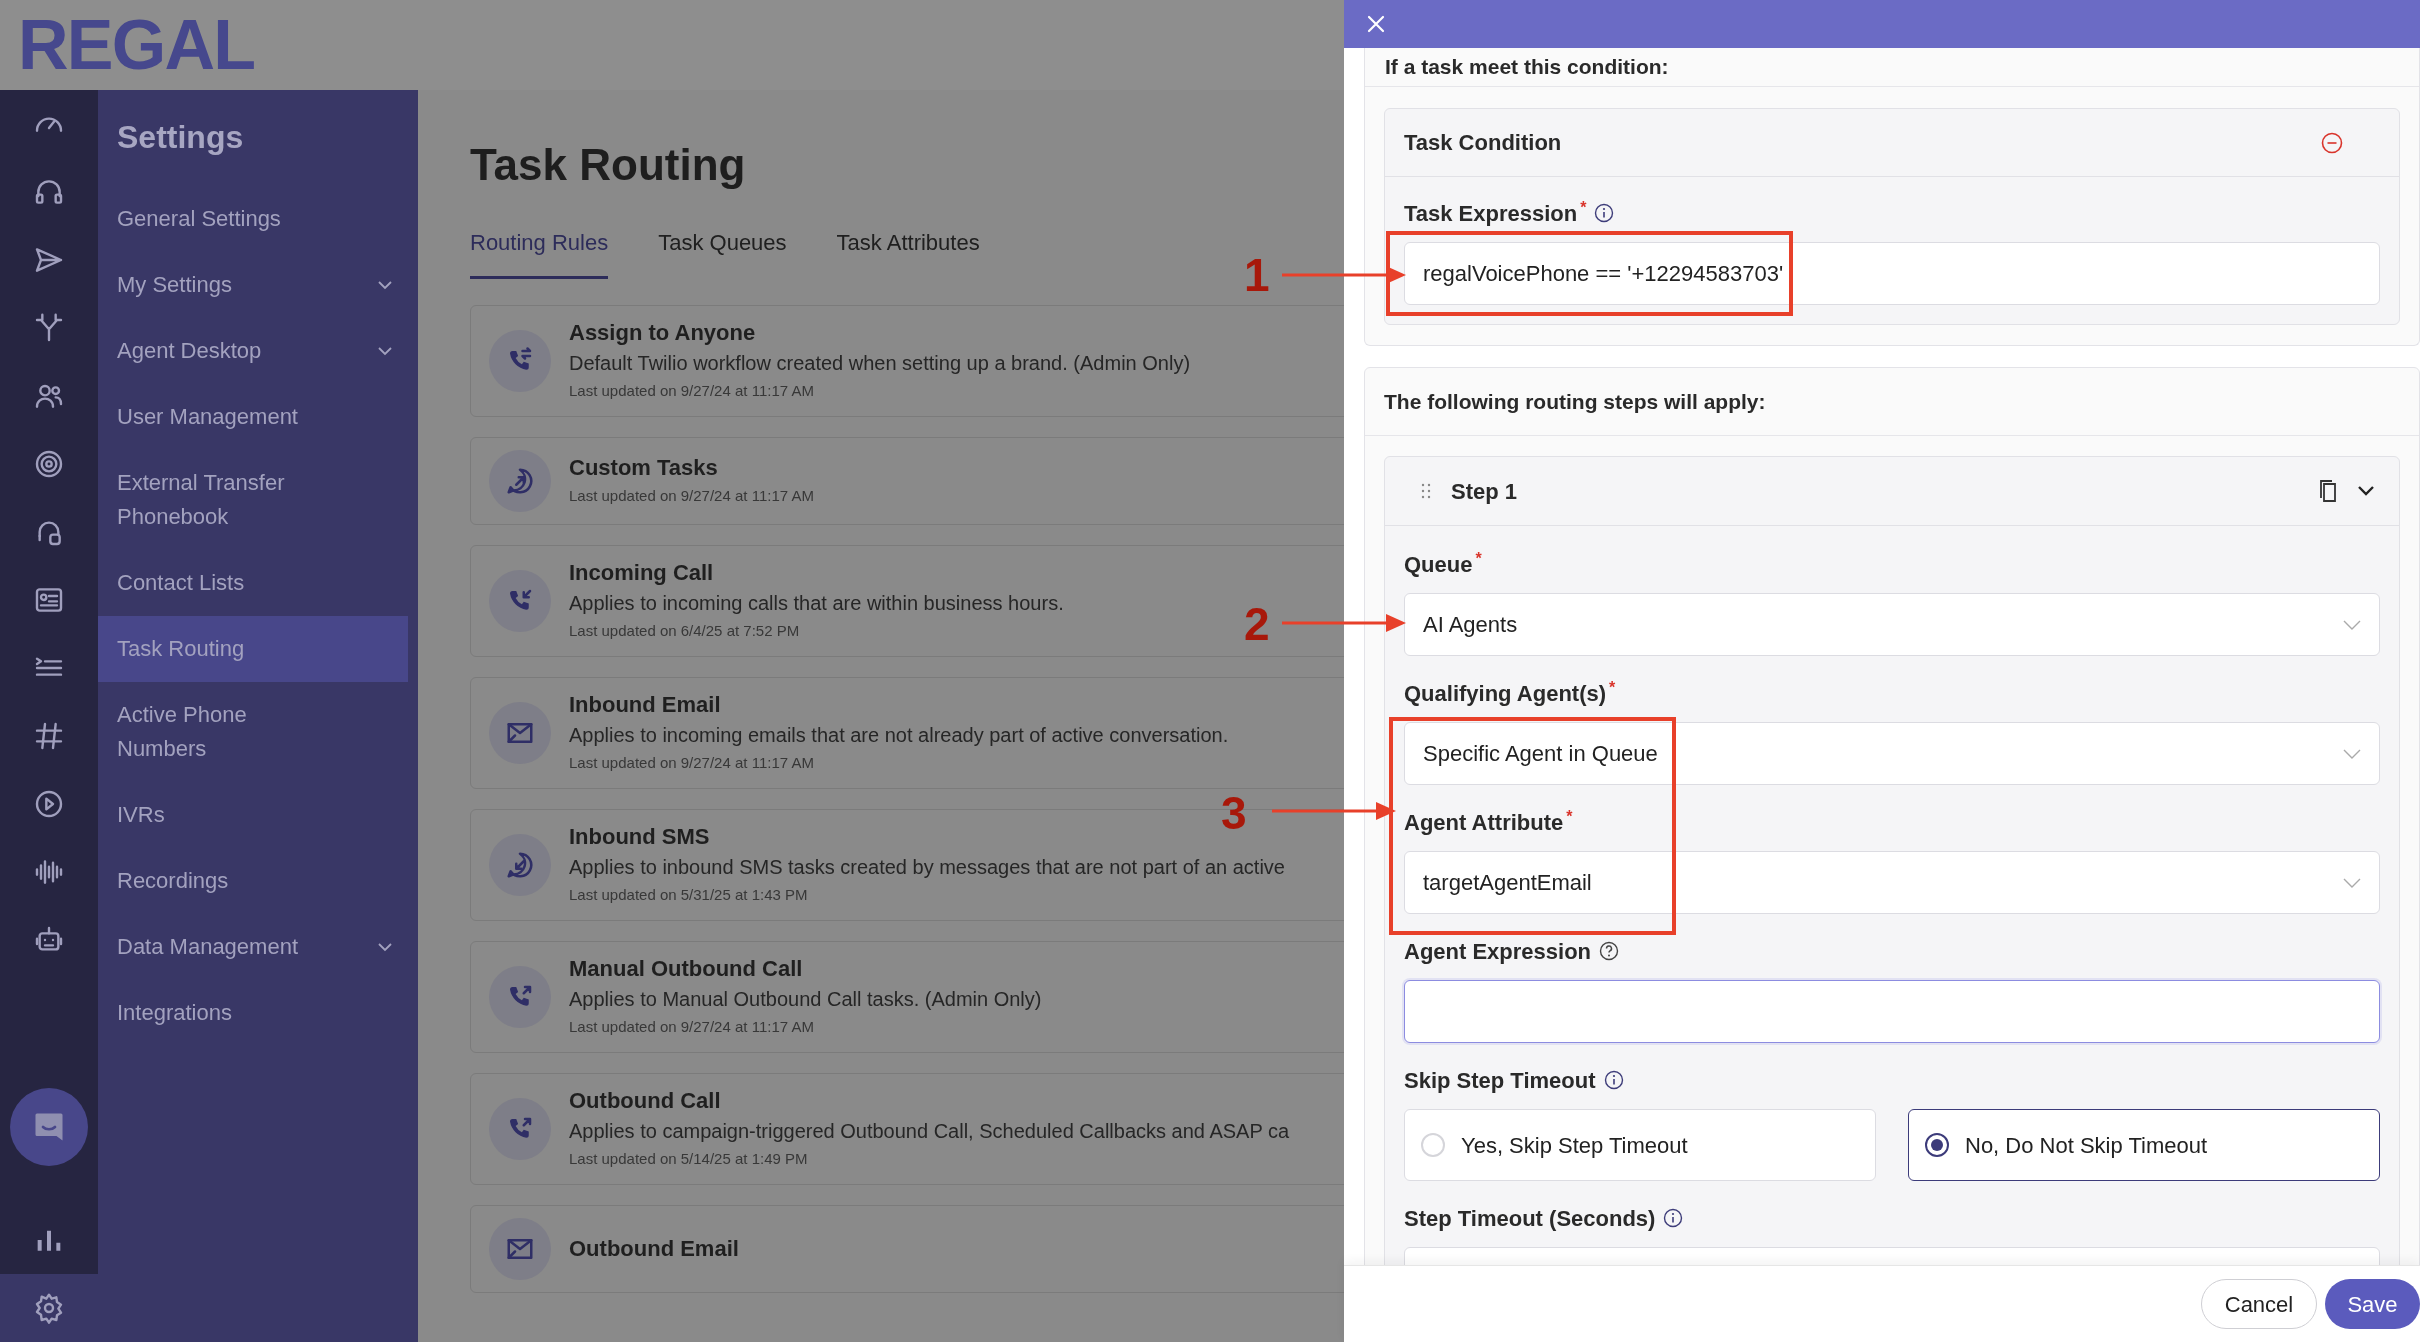 This screenshot has height=1342, width=2420. Describe the element at coordinates (136, 45) in the screenshot. I see `logo: REGAL` at that location.